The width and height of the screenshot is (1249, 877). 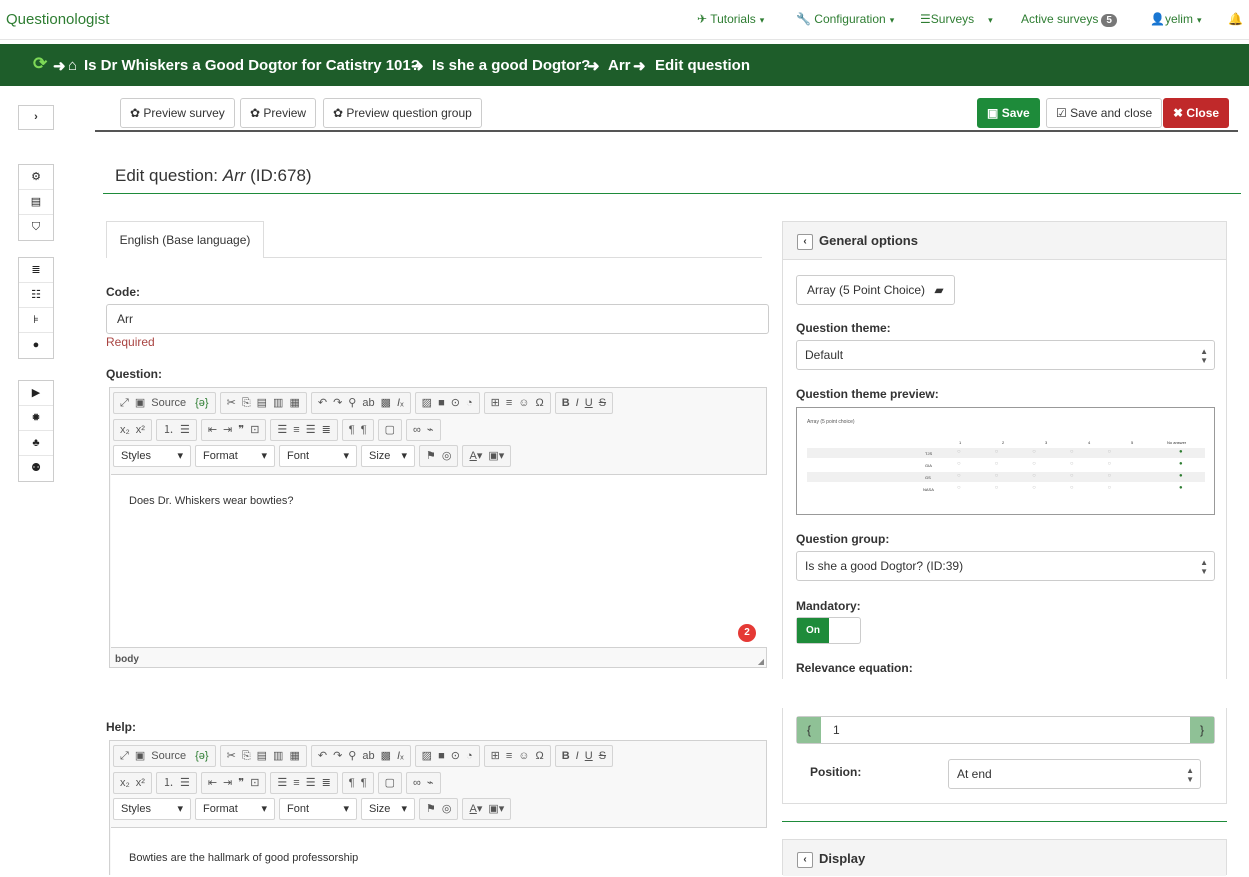 I want to click on flag-icon: ⚑, so click(x=431, y=809).